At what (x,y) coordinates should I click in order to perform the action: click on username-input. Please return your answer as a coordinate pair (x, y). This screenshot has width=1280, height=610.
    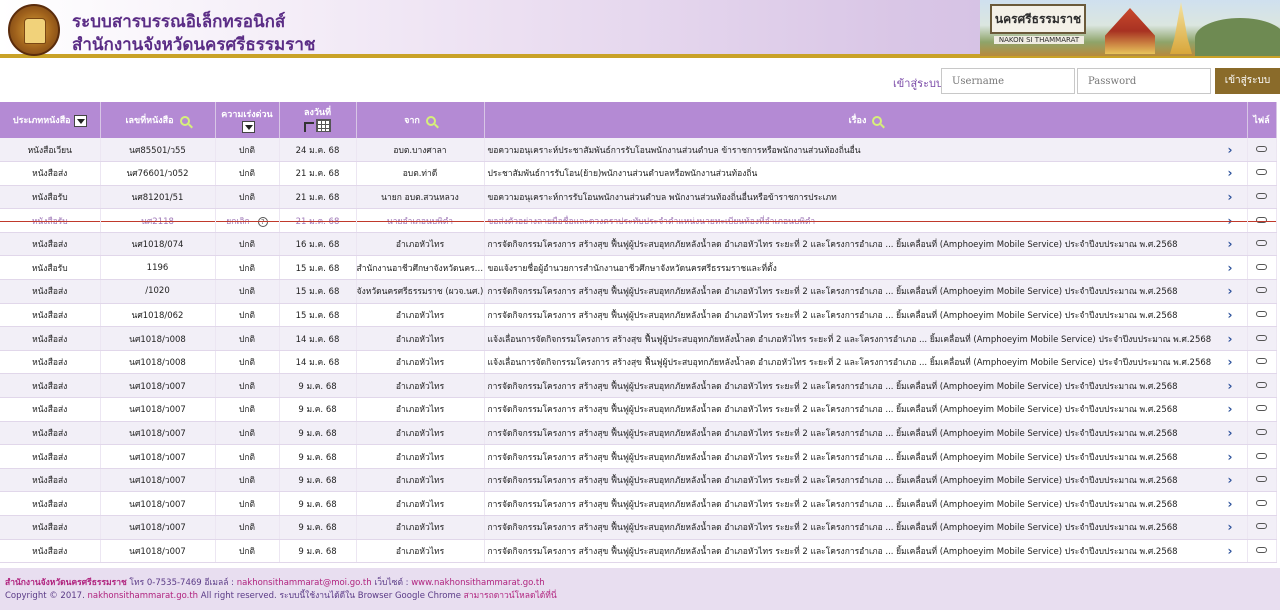
    Looking at the image, I should click on (1008, 81).